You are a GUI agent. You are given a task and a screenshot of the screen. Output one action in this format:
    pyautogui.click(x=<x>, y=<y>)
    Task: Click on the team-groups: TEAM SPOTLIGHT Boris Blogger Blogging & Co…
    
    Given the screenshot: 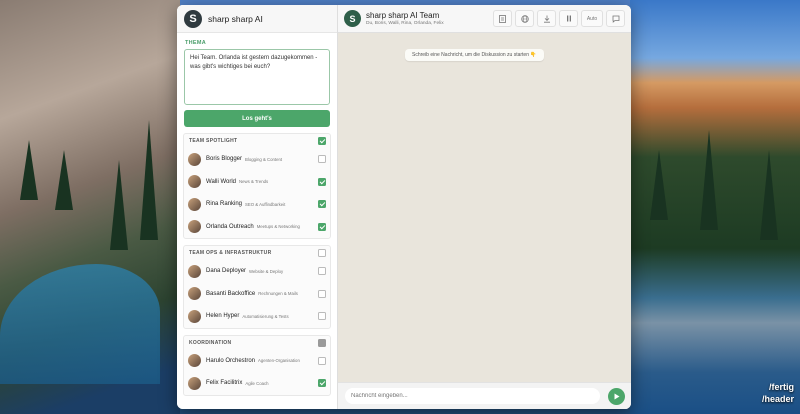 What is the action you would take?
    pyautogui.click(x=257, y=264)
    